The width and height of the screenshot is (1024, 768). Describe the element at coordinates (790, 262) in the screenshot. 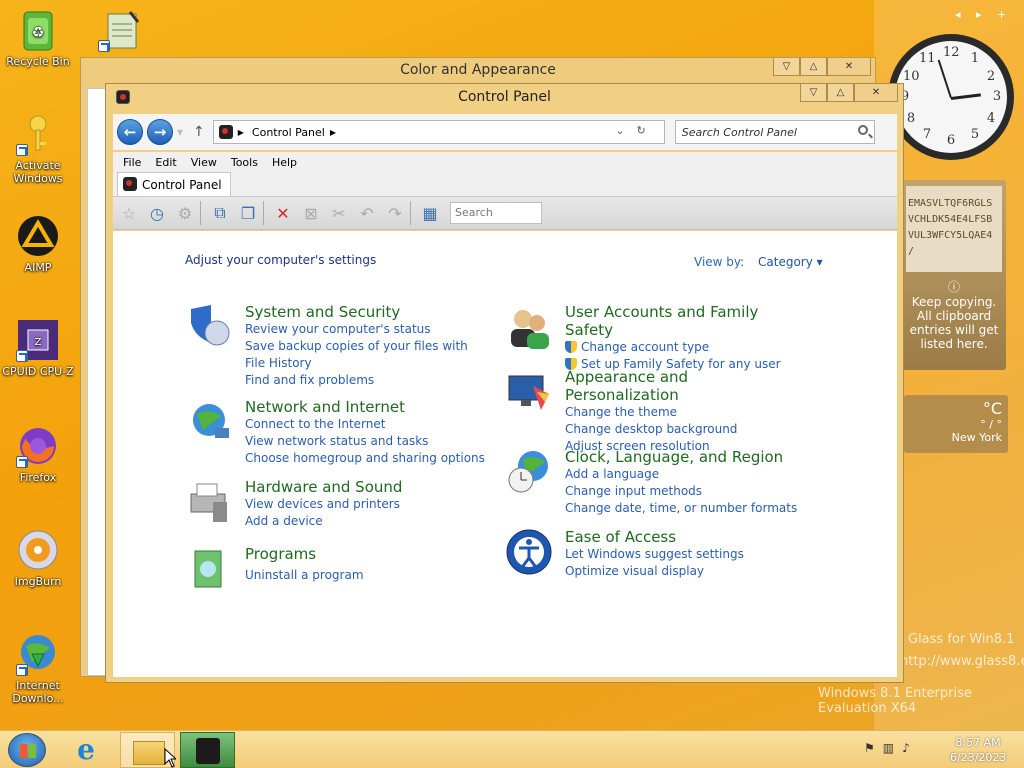

I see `view-by-dropdown: Category ▾` at that location.